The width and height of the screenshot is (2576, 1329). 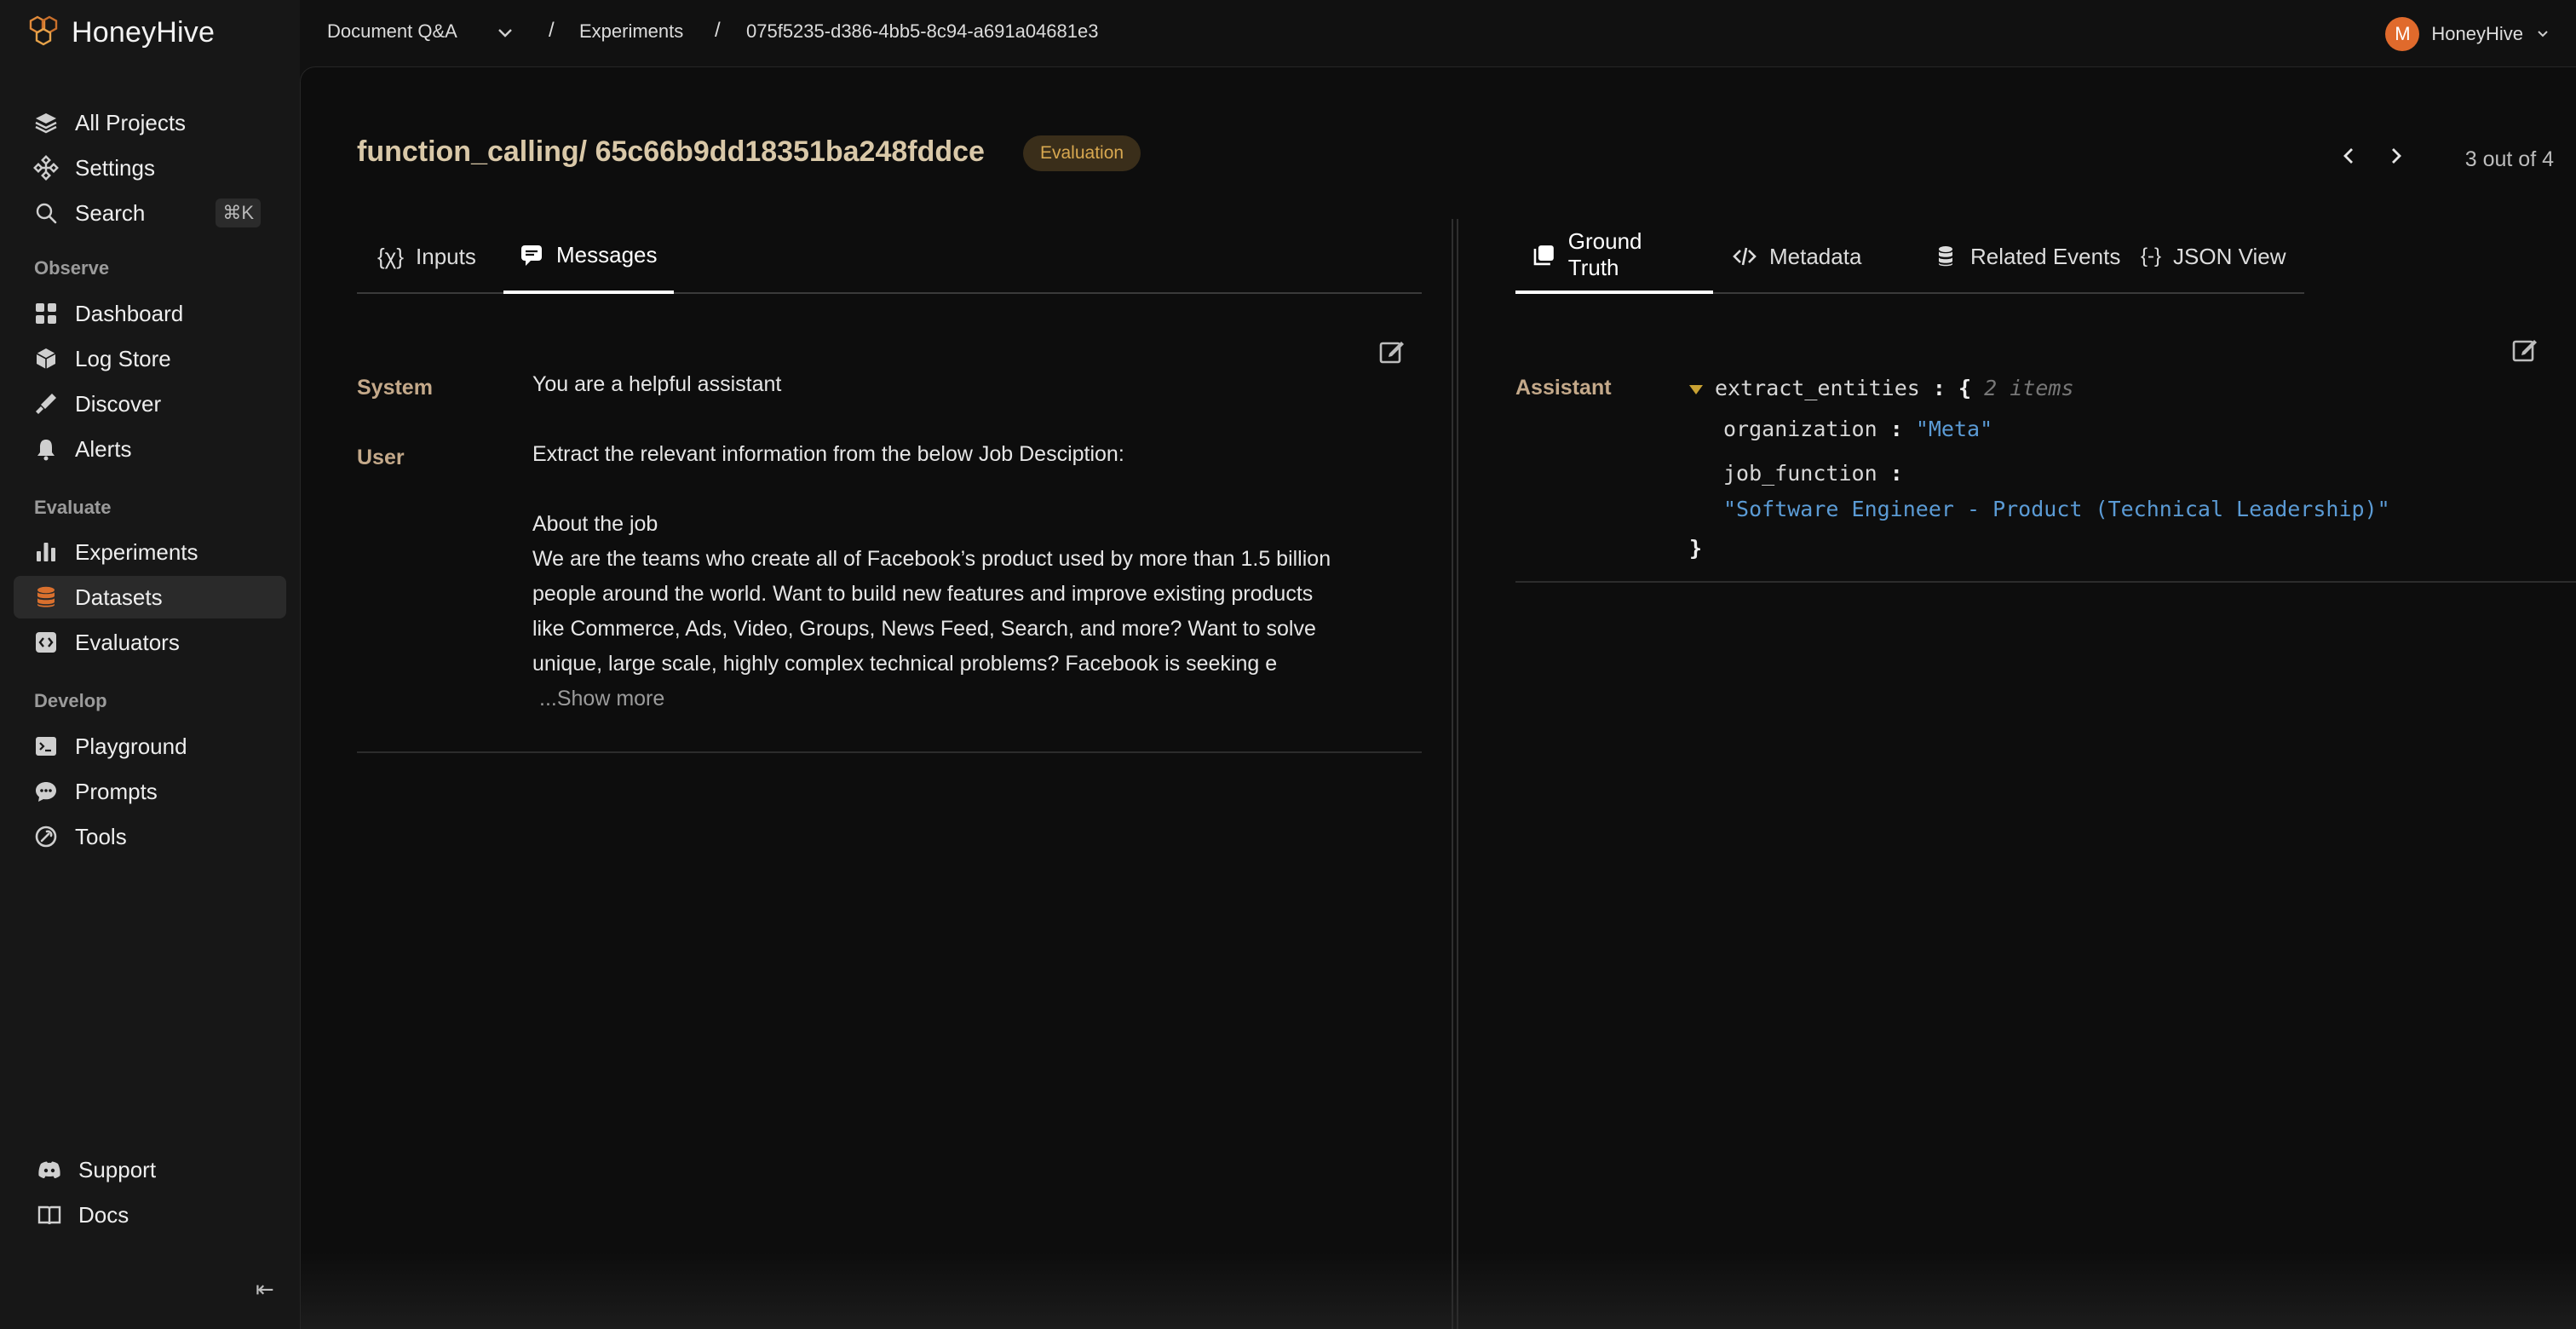 I want to click on nav-settings: Settings, so click(x=150, y=168).